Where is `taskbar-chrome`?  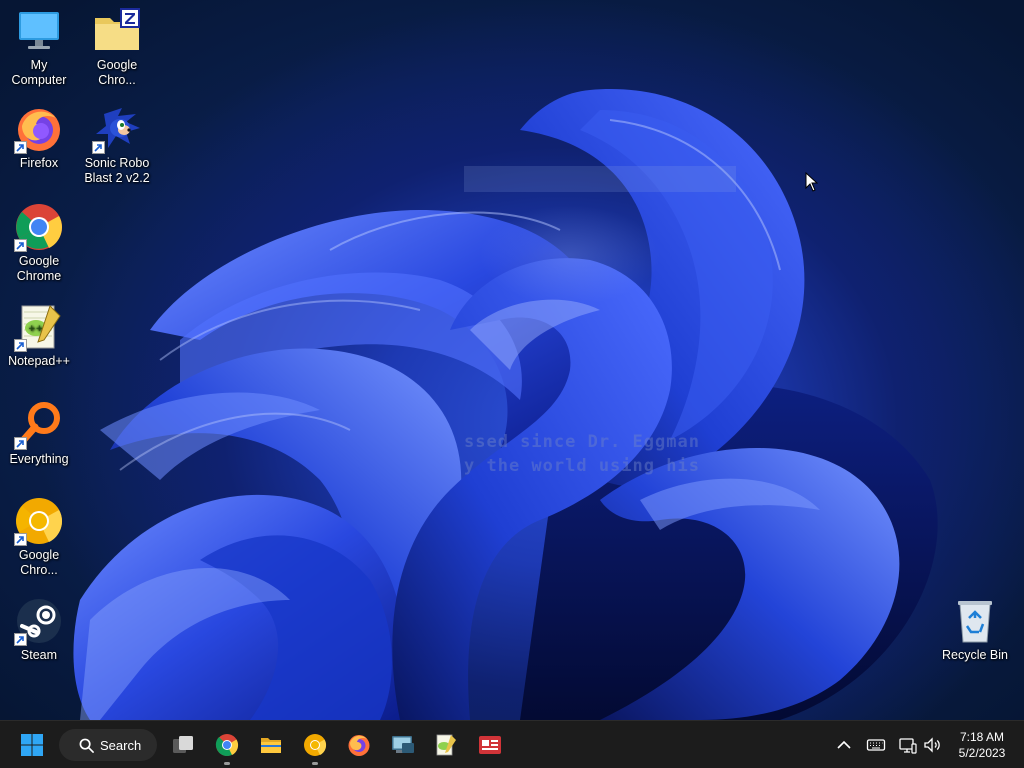
taskbar-chrome is located at coordinates (227, 747).